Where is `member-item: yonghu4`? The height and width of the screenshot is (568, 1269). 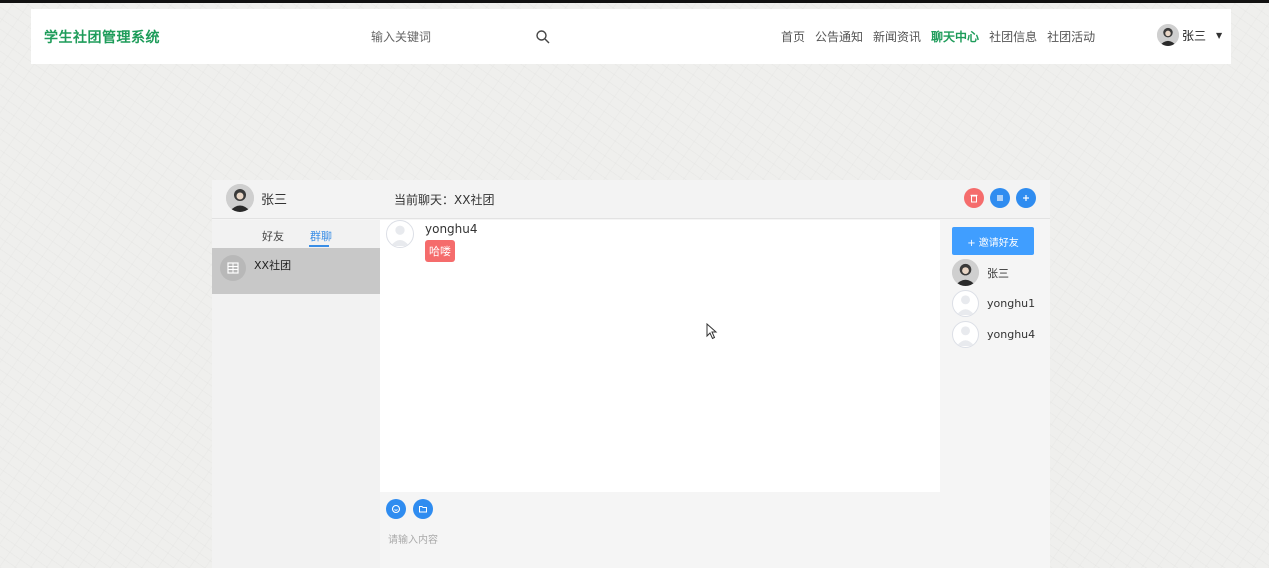 member-item: yonghu4 is located at coordinates (993, 334).